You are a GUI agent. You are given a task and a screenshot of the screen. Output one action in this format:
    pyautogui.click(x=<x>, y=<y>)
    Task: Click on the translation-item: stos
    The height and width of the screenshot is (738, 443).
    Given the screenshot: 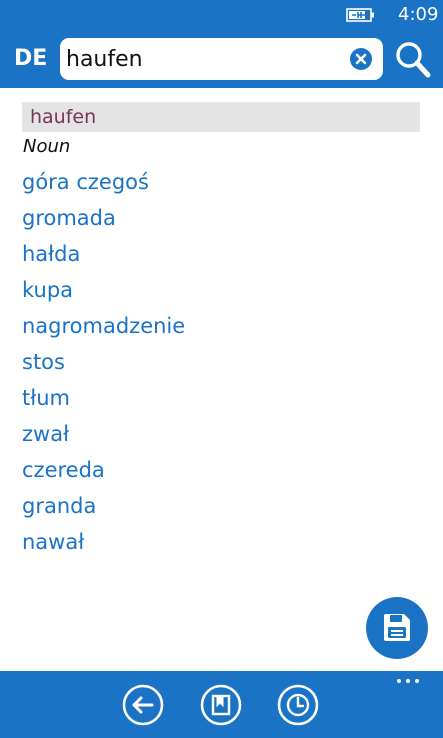 What is the action you would take?
    pyautogui.click(x=103, y=362)
    